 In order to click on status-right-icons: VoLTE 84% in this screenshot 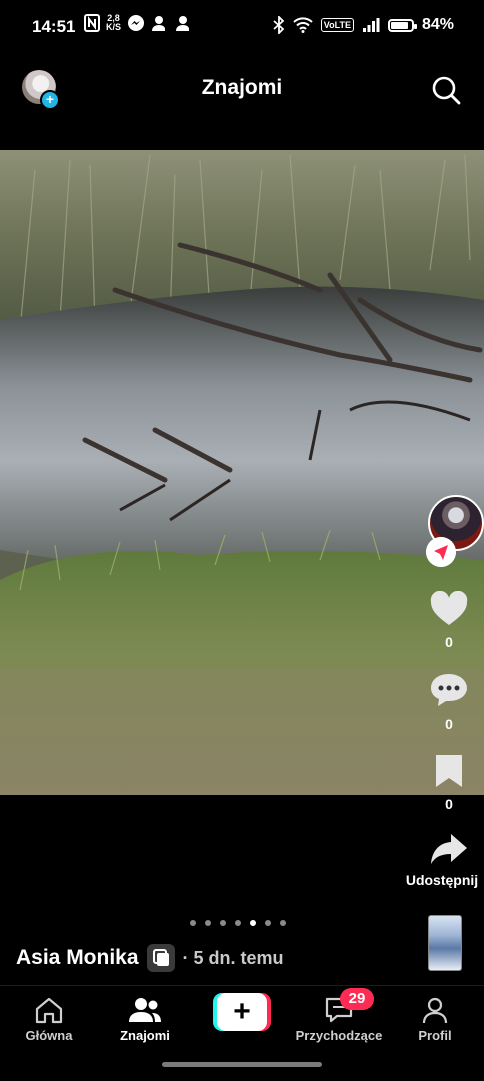, I will do `click(363, 25)`.